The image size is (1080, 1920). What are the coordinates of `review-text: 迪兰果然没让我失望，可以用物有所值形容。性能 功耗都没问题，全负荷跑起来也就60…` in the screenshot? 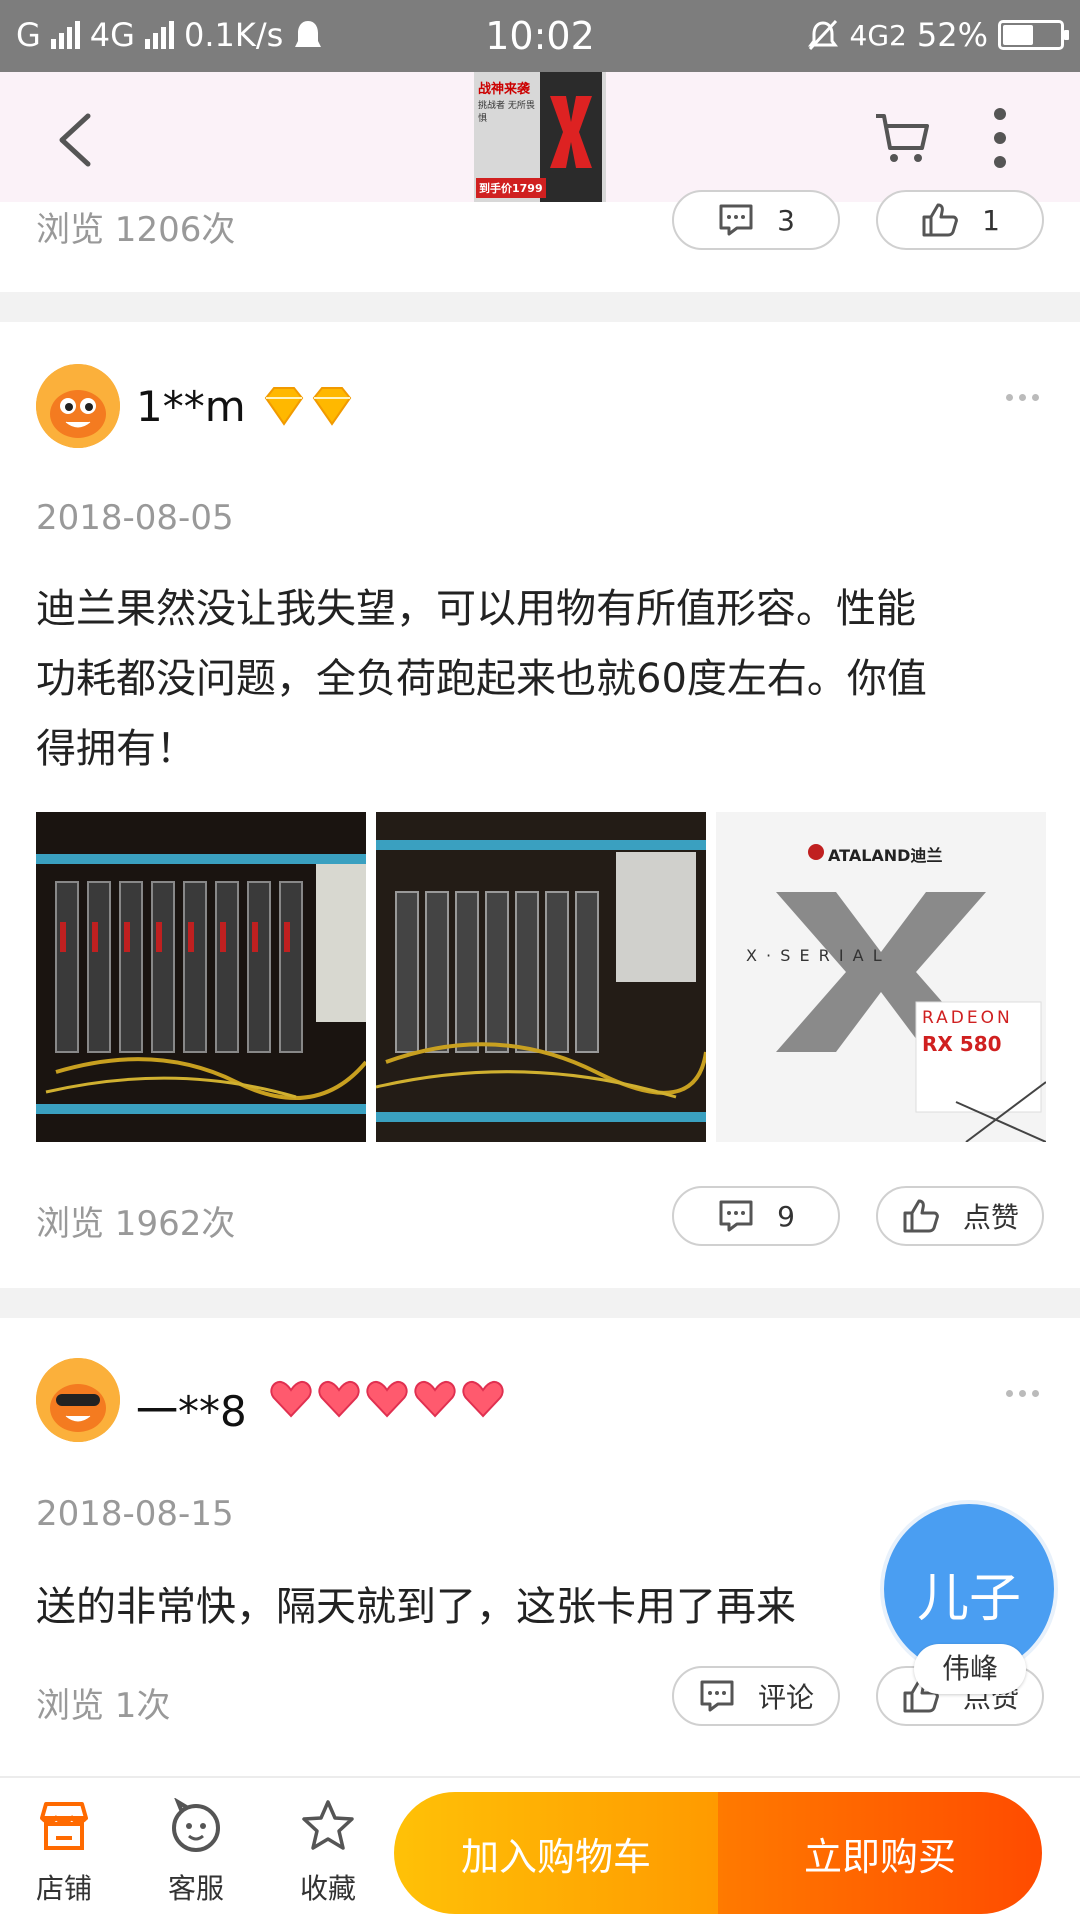 It's located at (541, 679).